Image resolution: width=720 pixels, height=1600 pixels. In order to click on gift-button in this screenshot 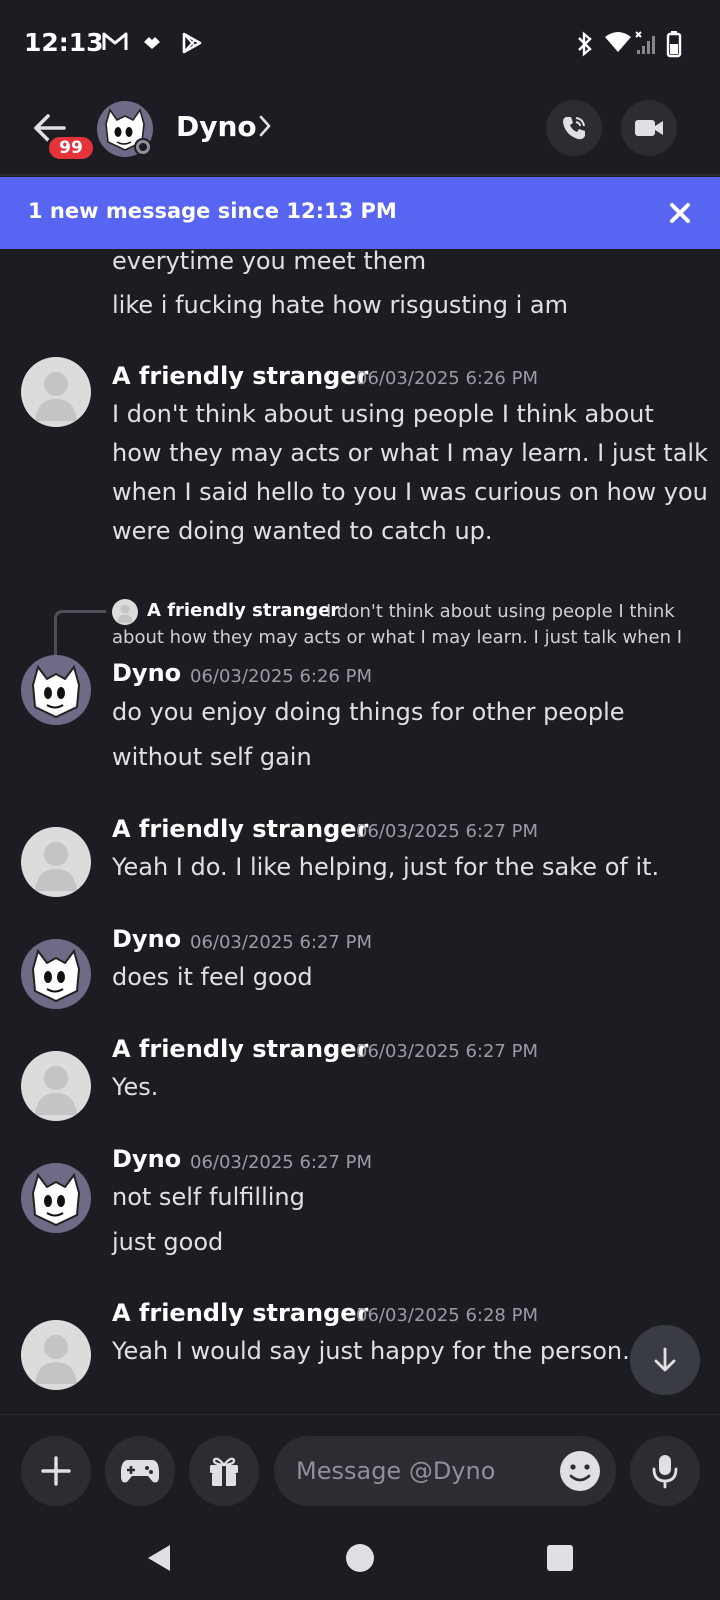, I will do `click(224, 1471)`.